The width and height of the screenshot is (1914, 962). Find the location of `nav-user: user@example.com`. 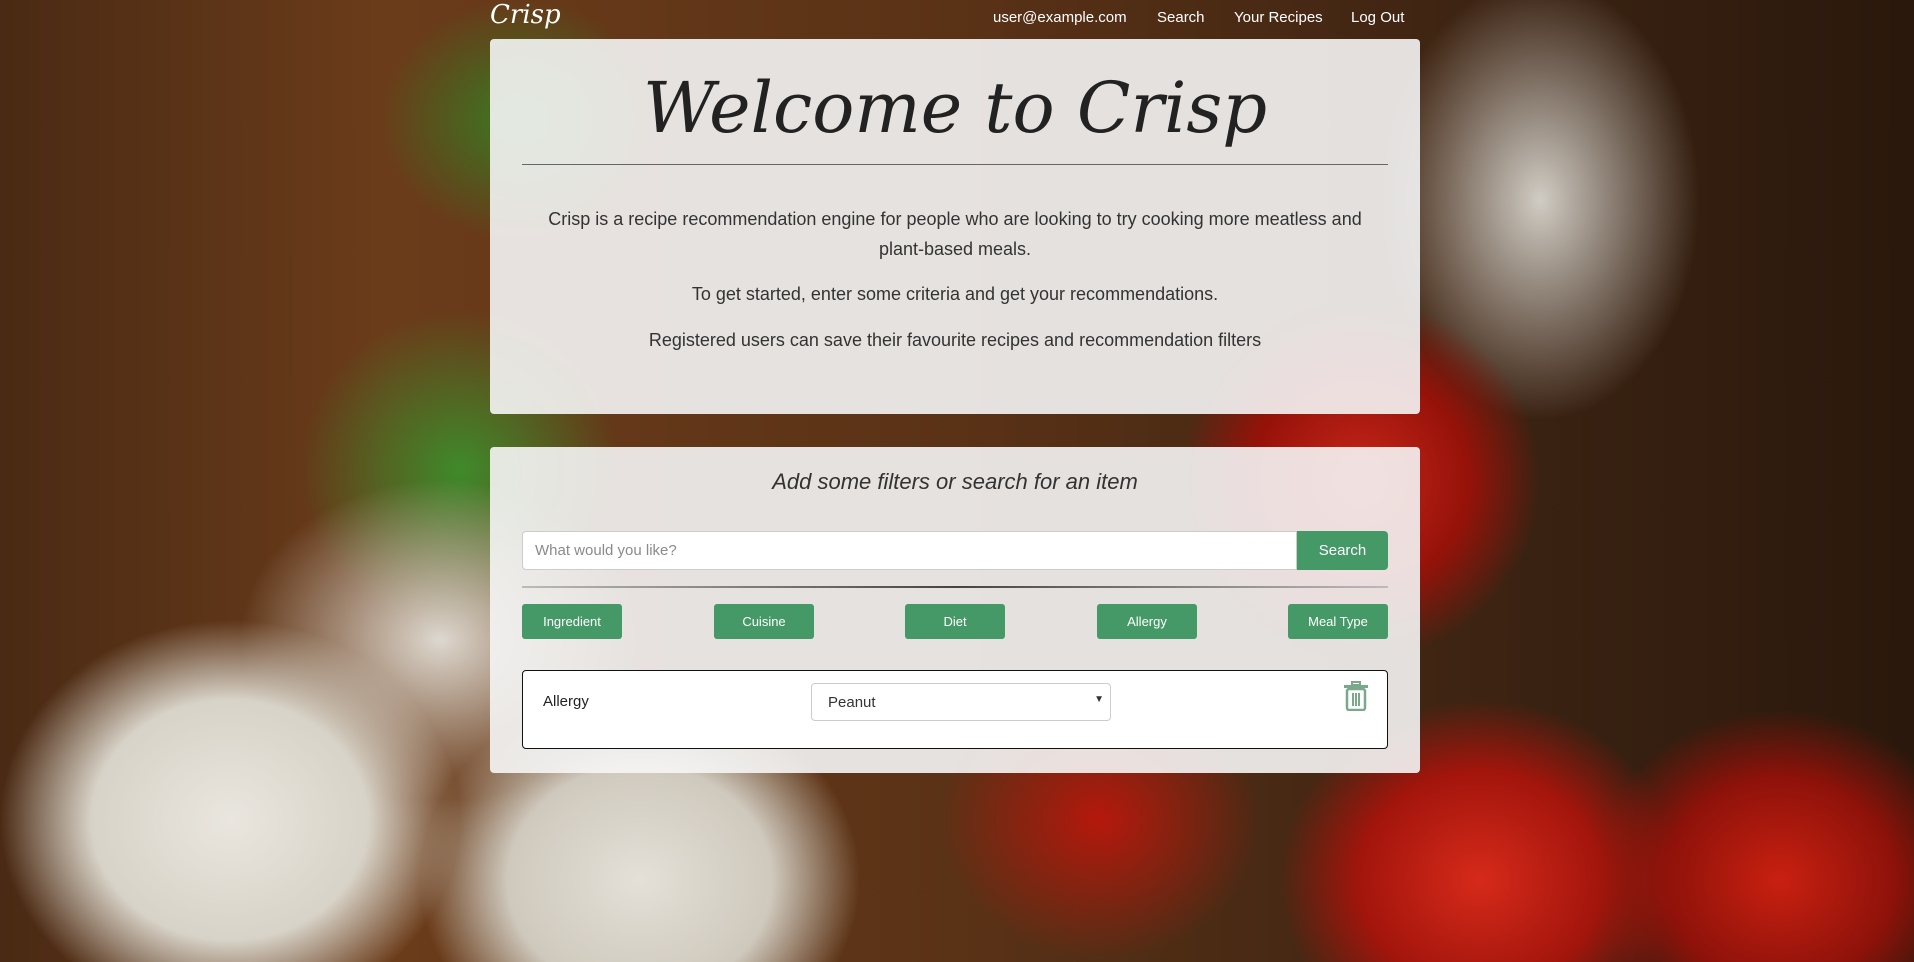

nav-user: user@example.com is located at coordinates (1060, 17).